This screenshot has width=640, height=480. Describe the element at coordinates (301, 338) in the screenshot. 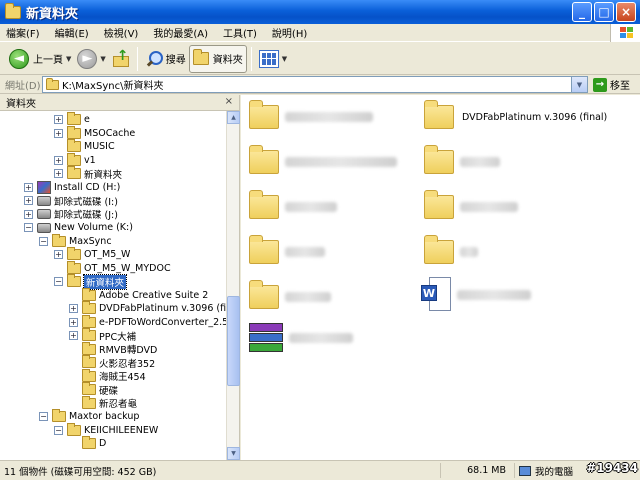

I see `file-item` at that location.